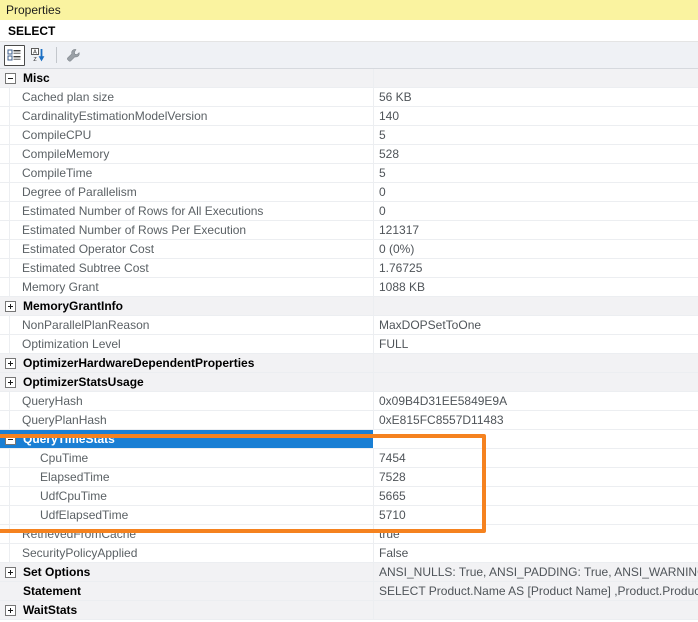 The height and width of the screenshot is (622, 698). I want to click on property-row: Estimated Operator Cost 0 (0%), so click(349, 249).